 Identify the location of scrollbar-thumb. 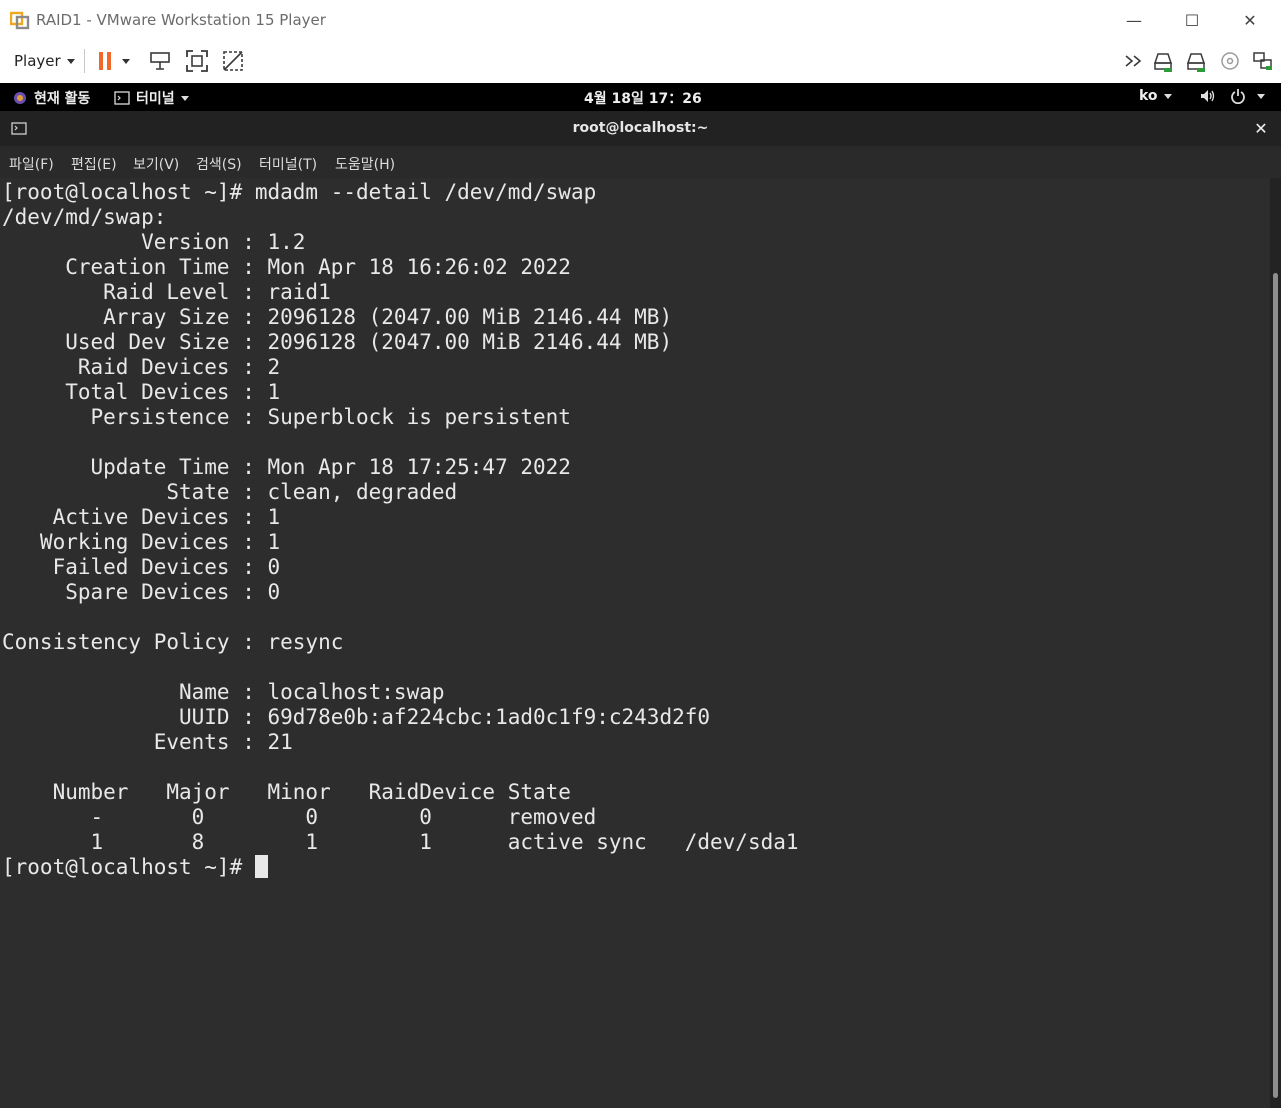
(1275, 685).